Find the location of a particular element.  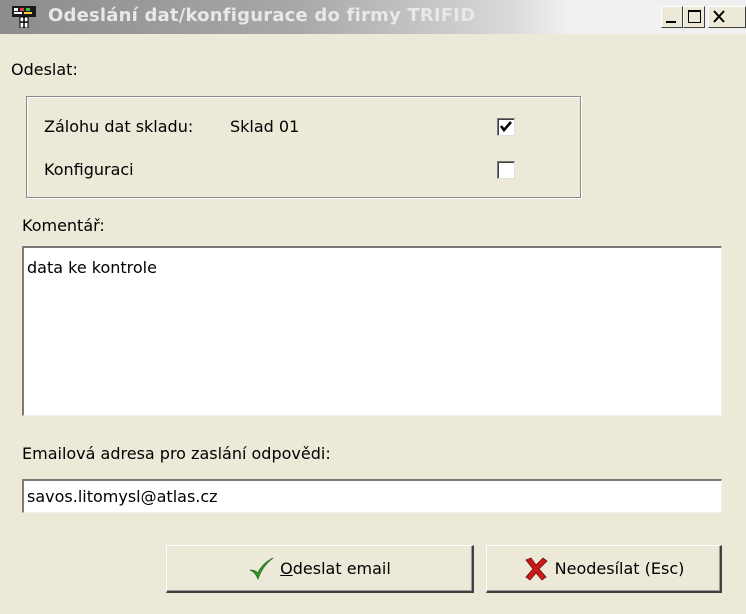

title-bar: Odeslání dat/konfigurace do firmy TRIFID is located at coordinates (373, 17).